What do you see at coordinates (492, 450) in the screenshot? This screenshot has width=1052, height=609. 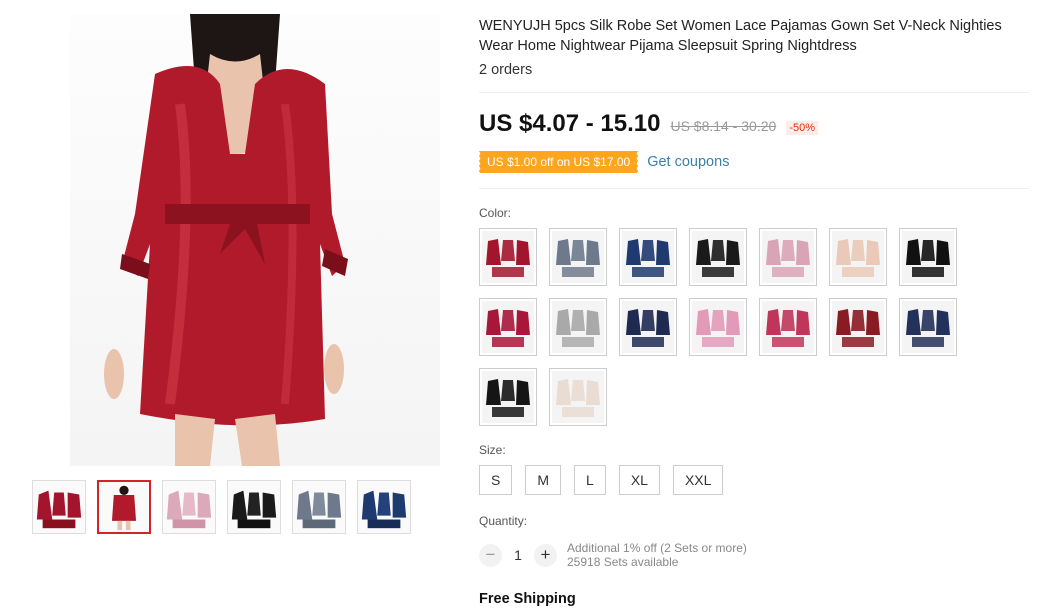 I see `size-label: Size:` at bounding box center [492, 450].